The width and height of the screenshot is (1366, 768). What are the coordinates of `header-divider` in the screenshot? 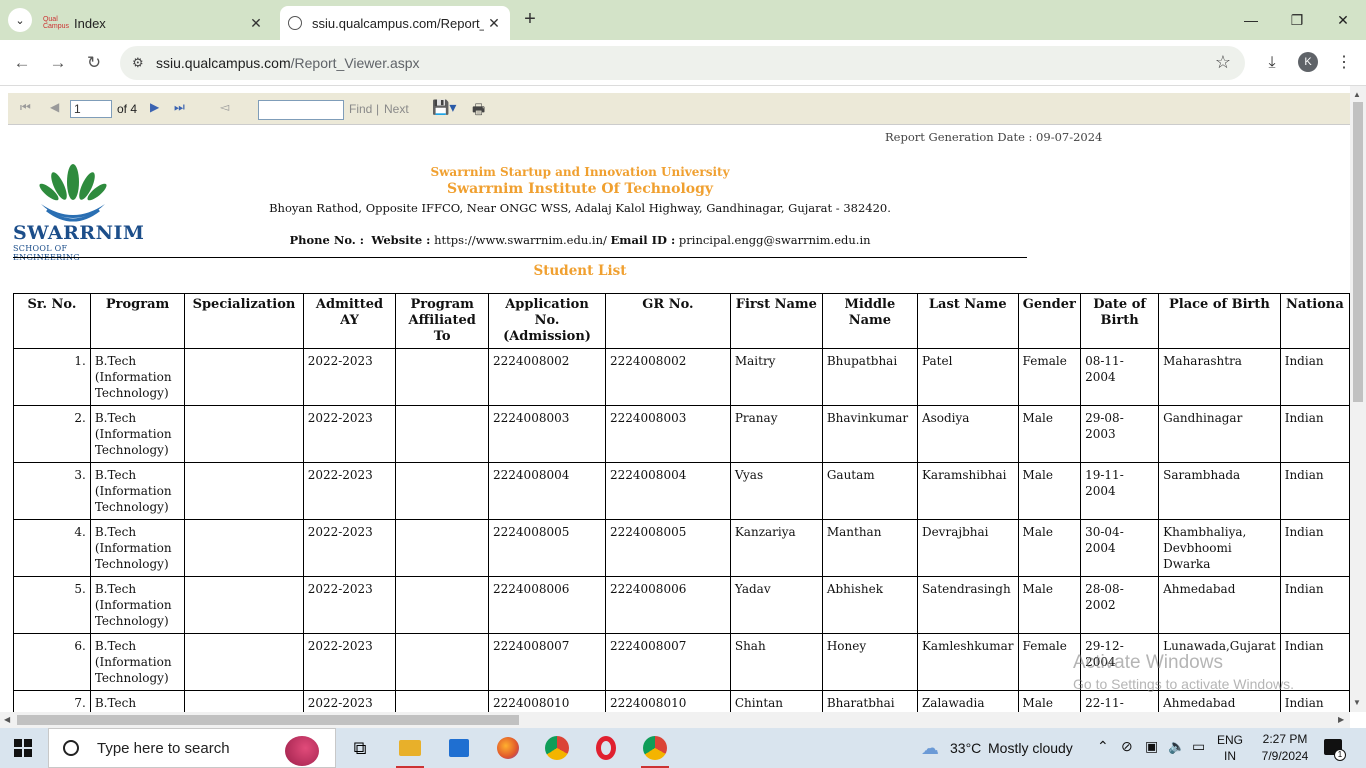 It's located at (520, 257).